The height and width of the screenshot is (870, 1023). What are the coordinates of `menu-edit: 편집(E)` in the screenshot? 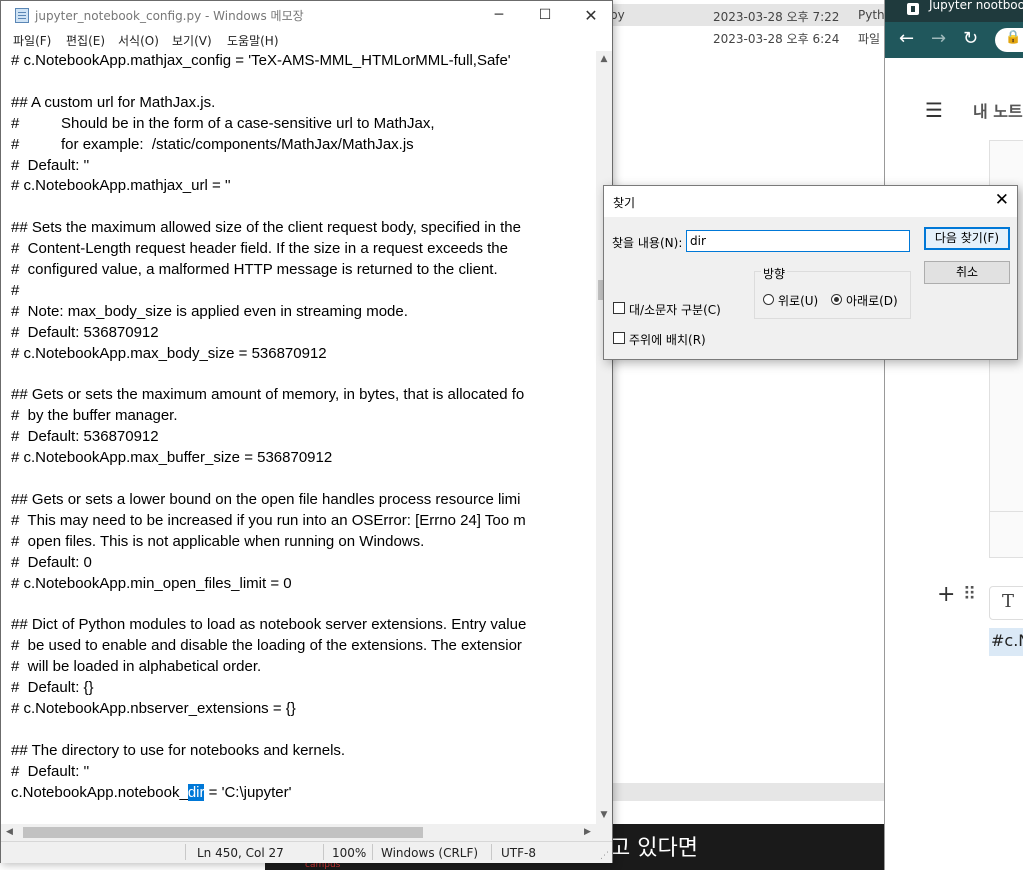 It's located at (85, 40).